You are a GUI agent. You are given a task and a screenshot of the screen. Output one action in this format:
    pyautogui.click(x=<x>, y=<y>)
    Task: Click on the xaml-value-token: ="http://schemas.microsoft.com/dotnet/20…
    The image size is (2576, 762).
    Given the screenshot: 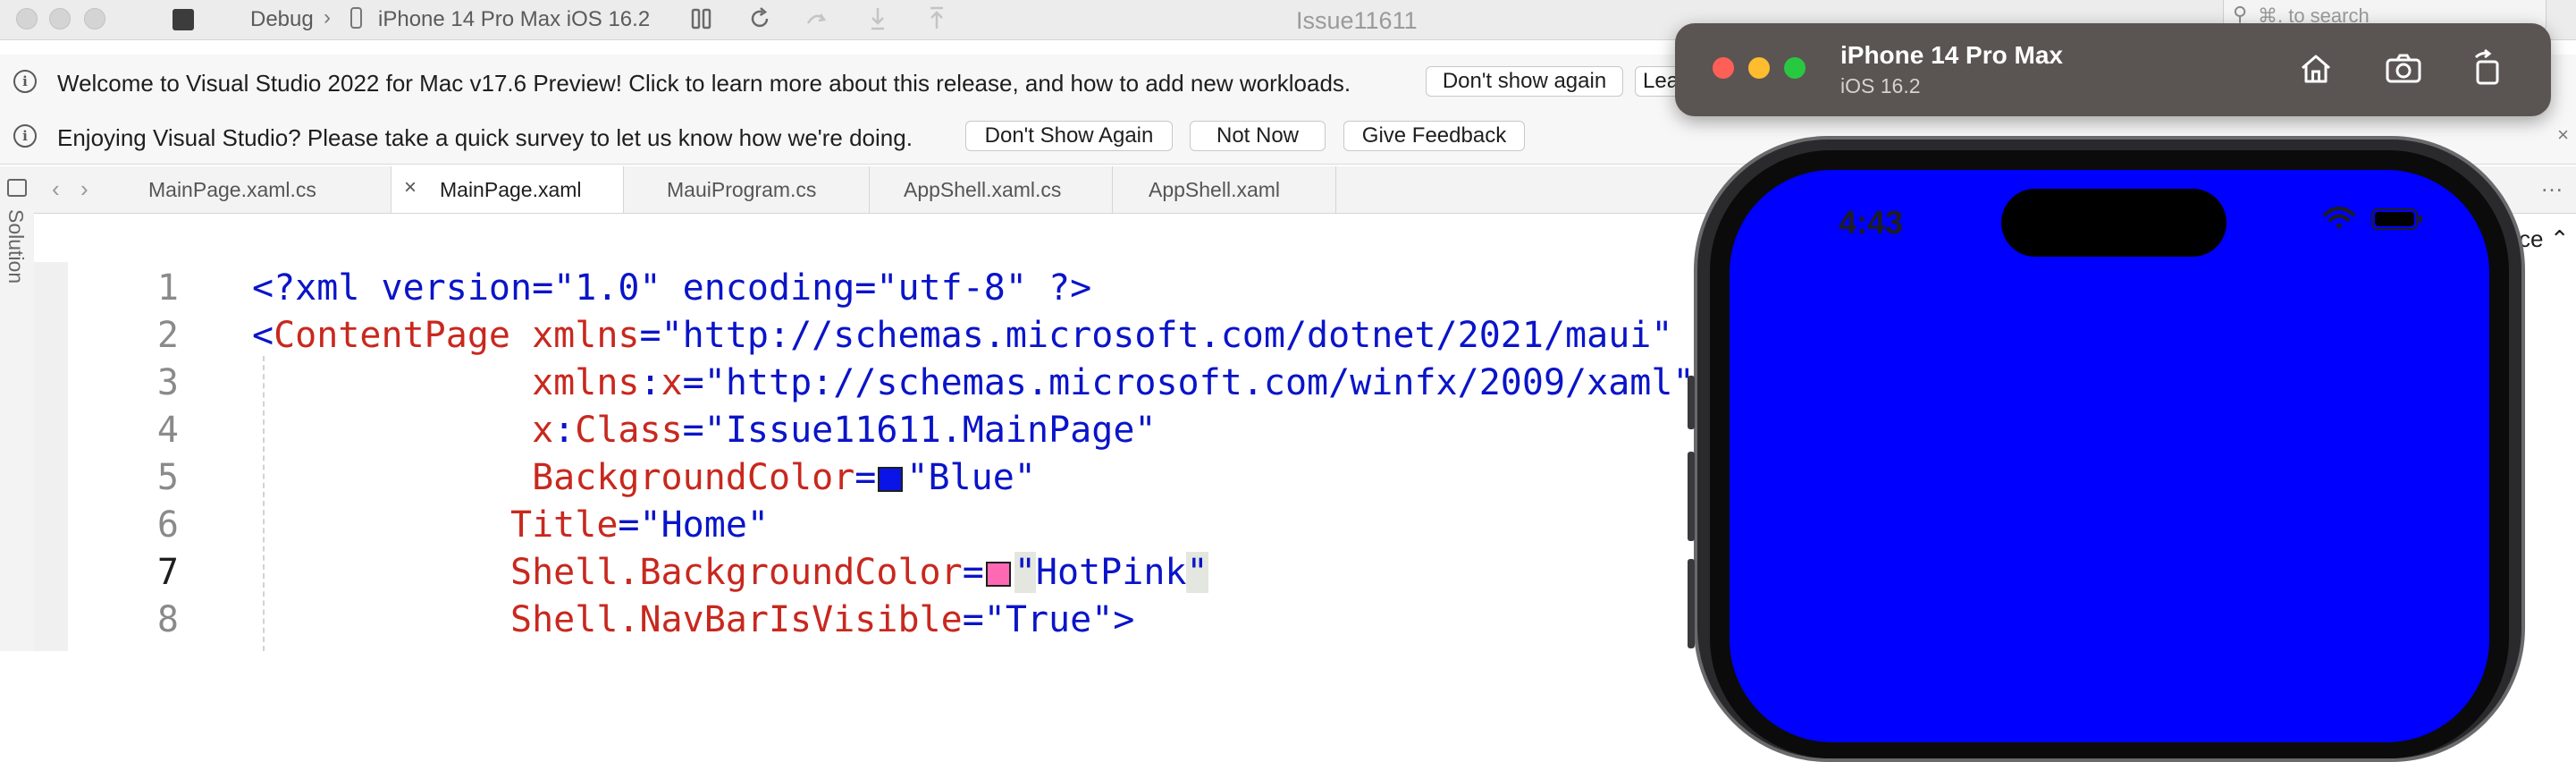 What is the action you would take?
    pyautogui.click(x=1156, y=336)
    